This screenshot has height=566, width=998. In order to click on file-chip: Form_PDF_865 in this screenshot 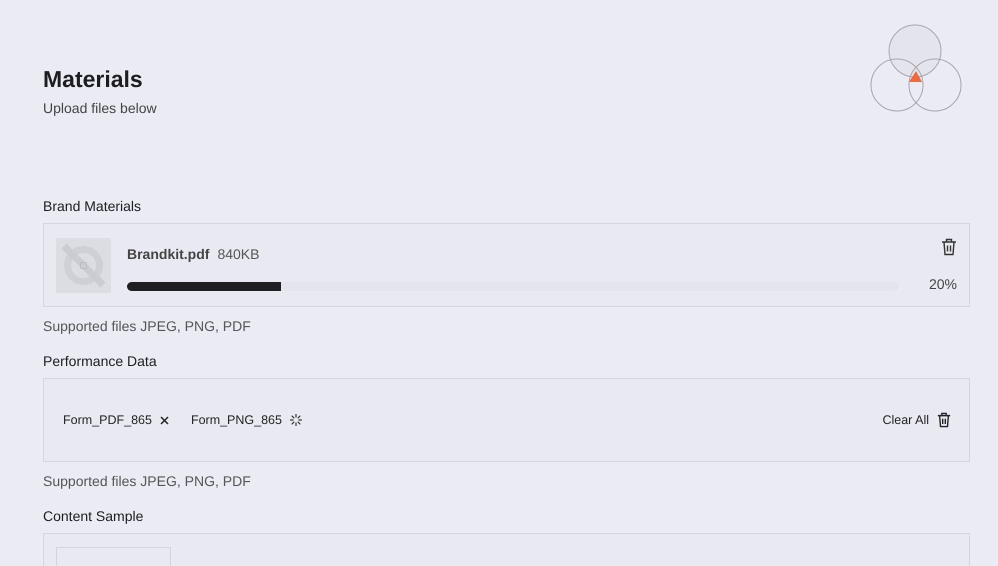, I will do `click(116, 420)`.